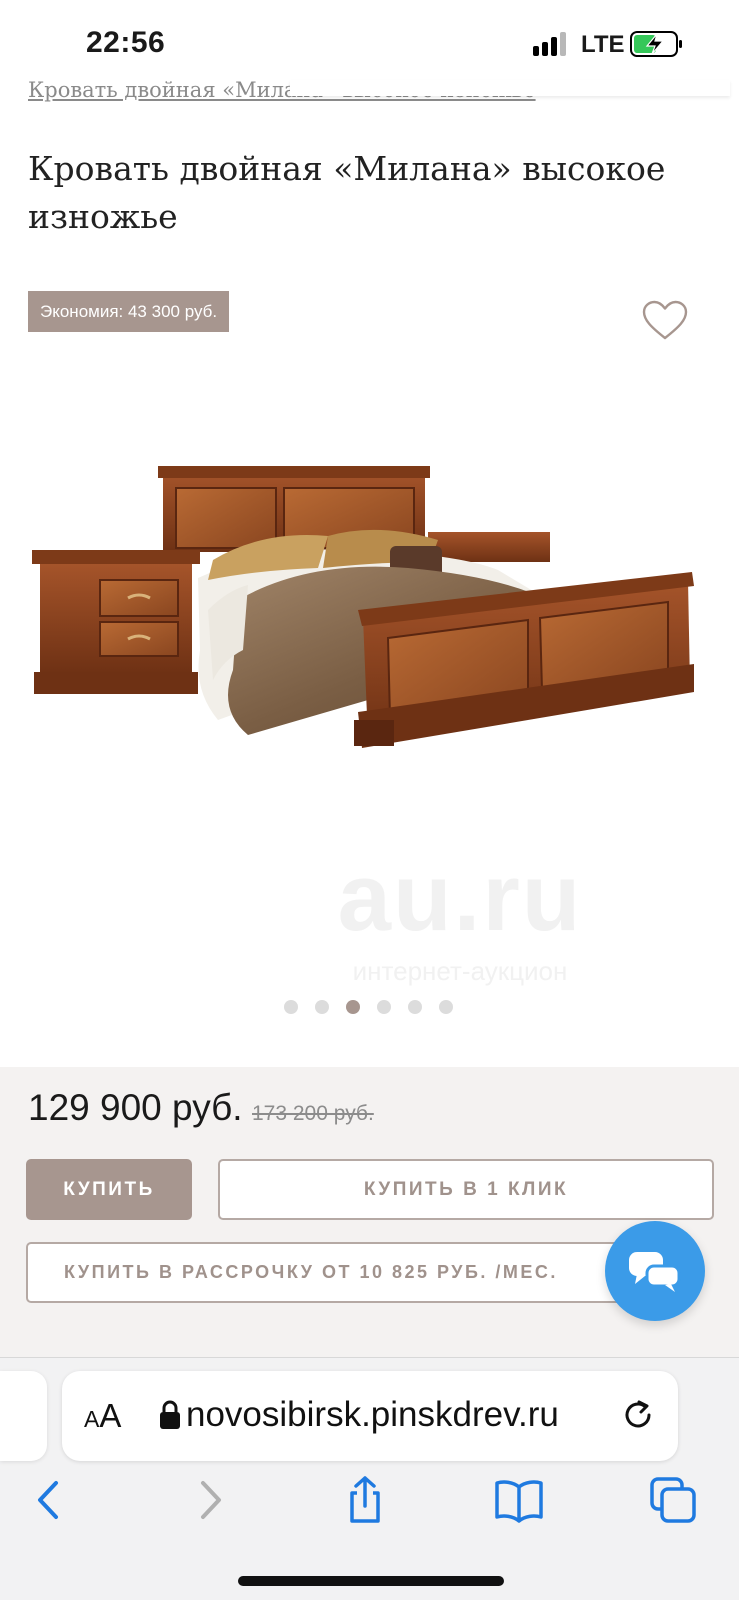 This screenshot has height=1600, width=739. I want to click on heart-icon, so click(665, 320).